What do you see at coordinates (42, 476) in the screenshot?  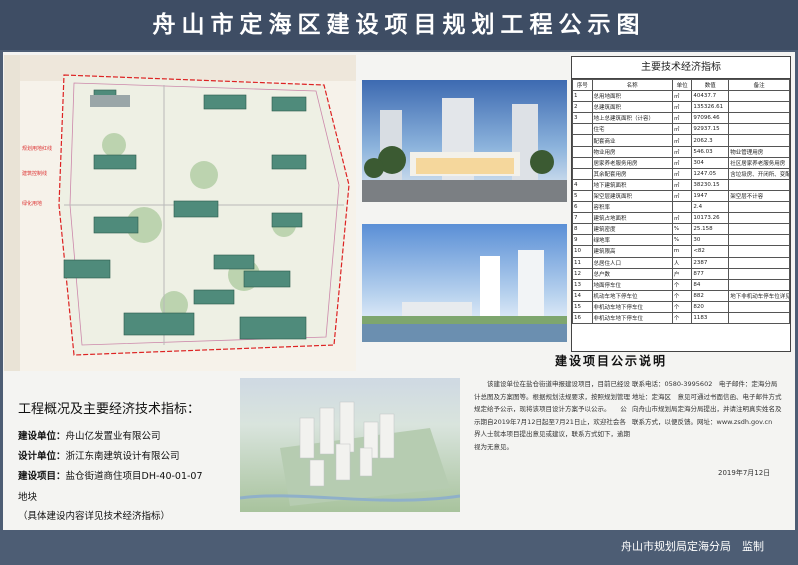 I see `overview-label: 建设项目：` at bounding box center [42, 476].